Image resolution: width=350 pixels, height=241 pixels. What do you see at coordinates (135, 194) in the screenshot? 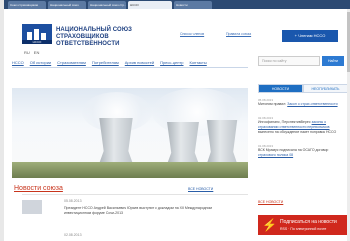
I see `divider` at bounding box center [135, 194].